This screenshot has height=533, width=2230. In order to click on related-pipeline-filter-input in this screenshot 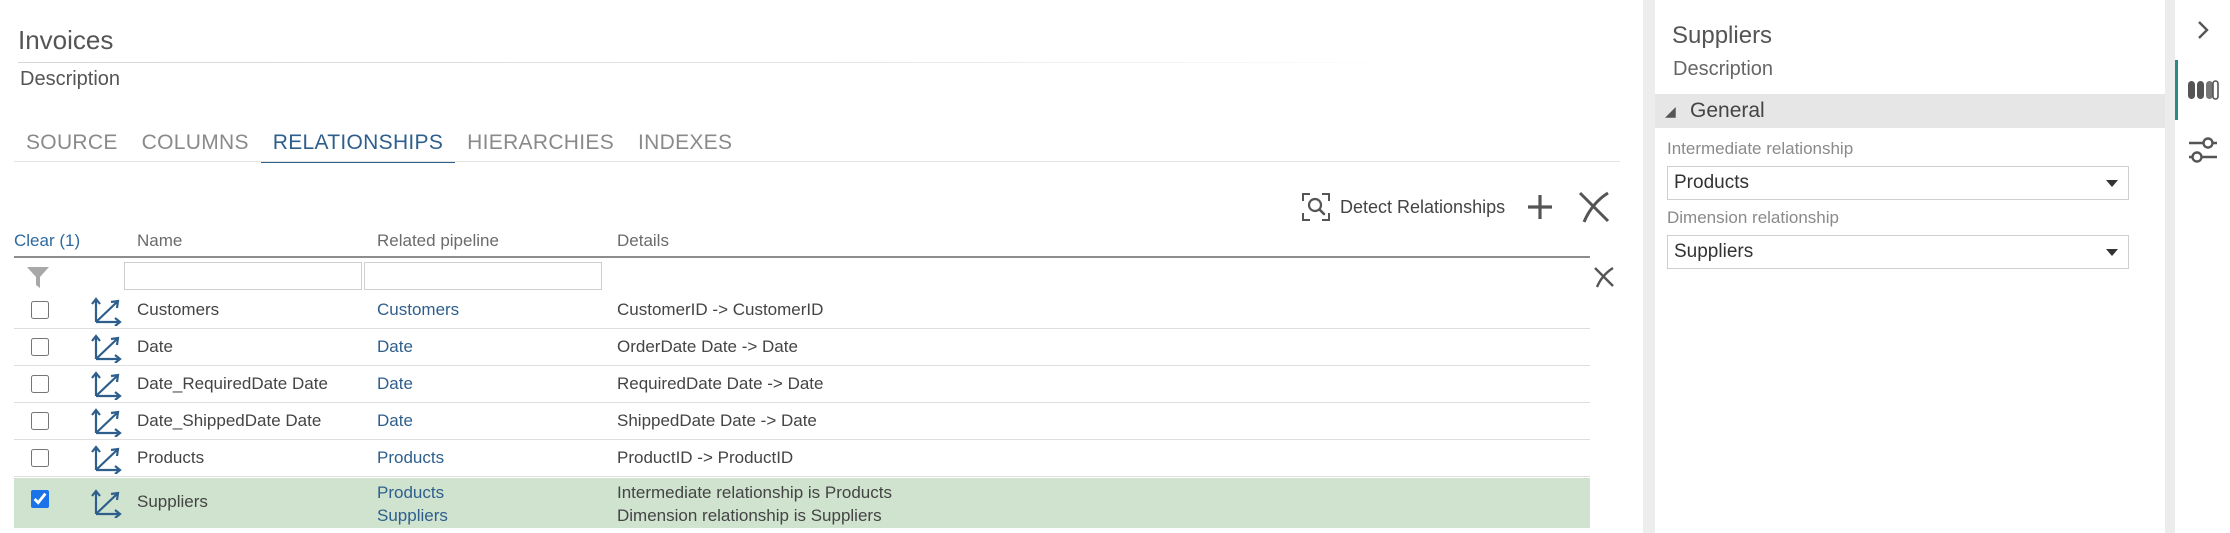, I will do `click(483, 276)`.